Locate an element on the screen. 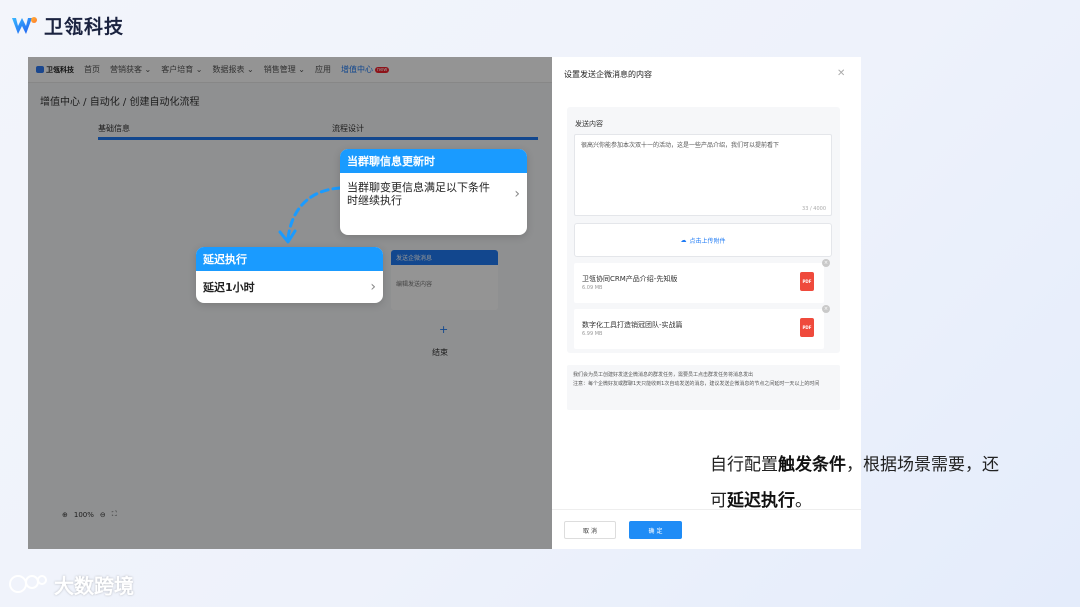 This screenshot has height=607, width=1080. caption-bold-2: 延迟执行 is located at coordinates (761, 501).